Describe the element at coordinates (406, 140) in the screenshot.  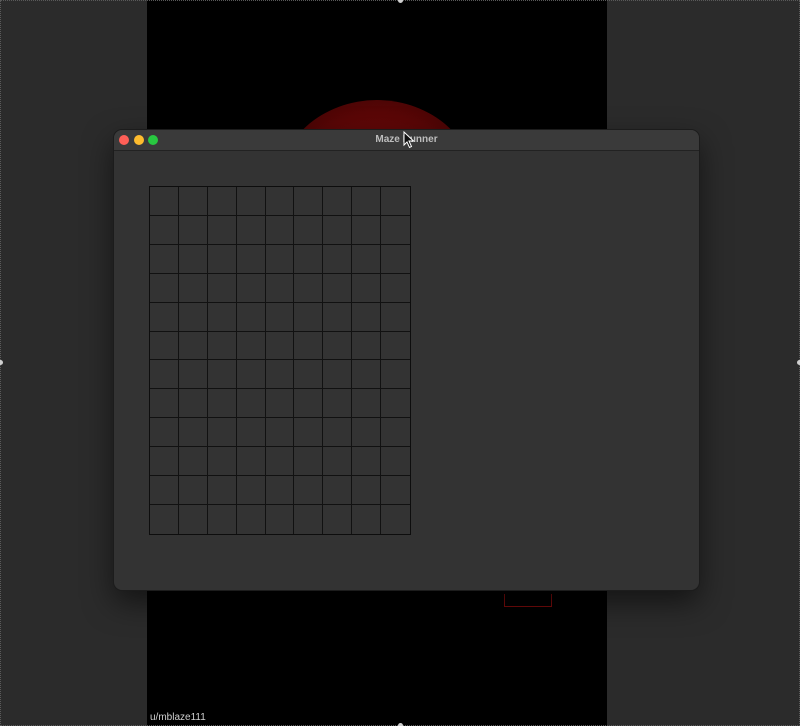
I see `title-bar: Maze Runner` at that location.